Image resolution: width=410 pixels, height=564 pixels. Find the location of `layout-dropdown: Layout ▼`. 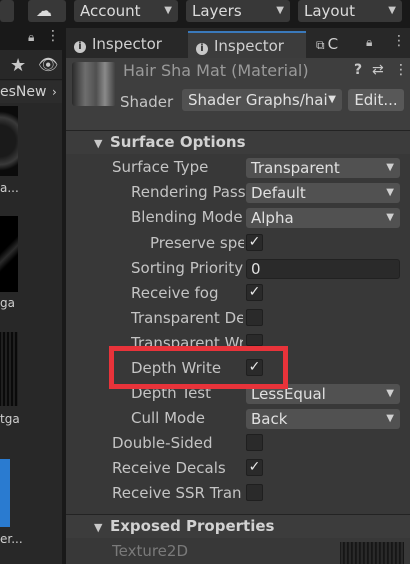

layout-dropdown: Layout ▼ is located at coordinates (350, 11).